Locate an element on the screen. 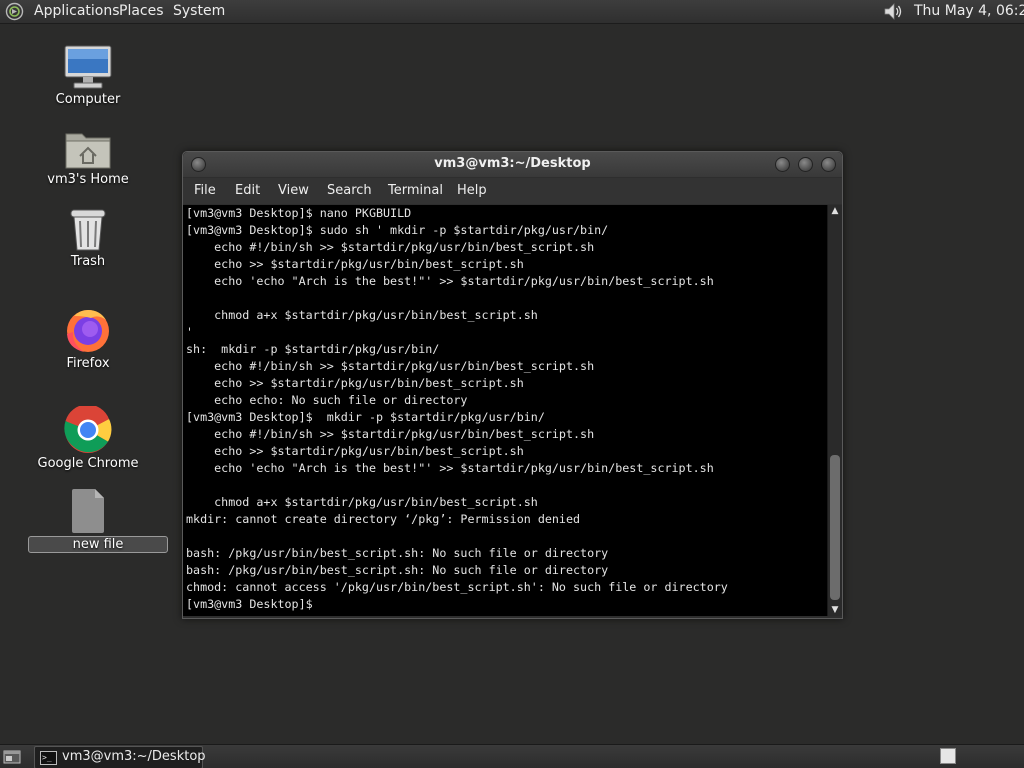  scrollbar-thumb is located at coordinates (835, 527).